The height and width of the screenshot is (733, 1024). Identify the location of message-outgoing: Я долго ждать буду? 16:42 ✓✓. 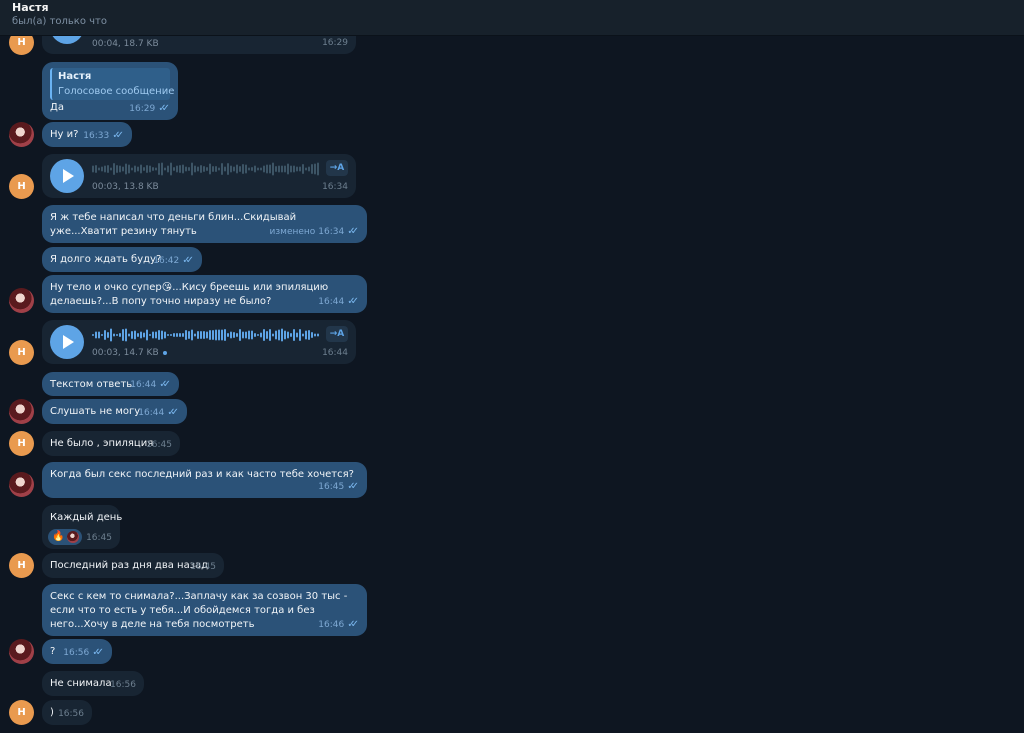
(122, 259).